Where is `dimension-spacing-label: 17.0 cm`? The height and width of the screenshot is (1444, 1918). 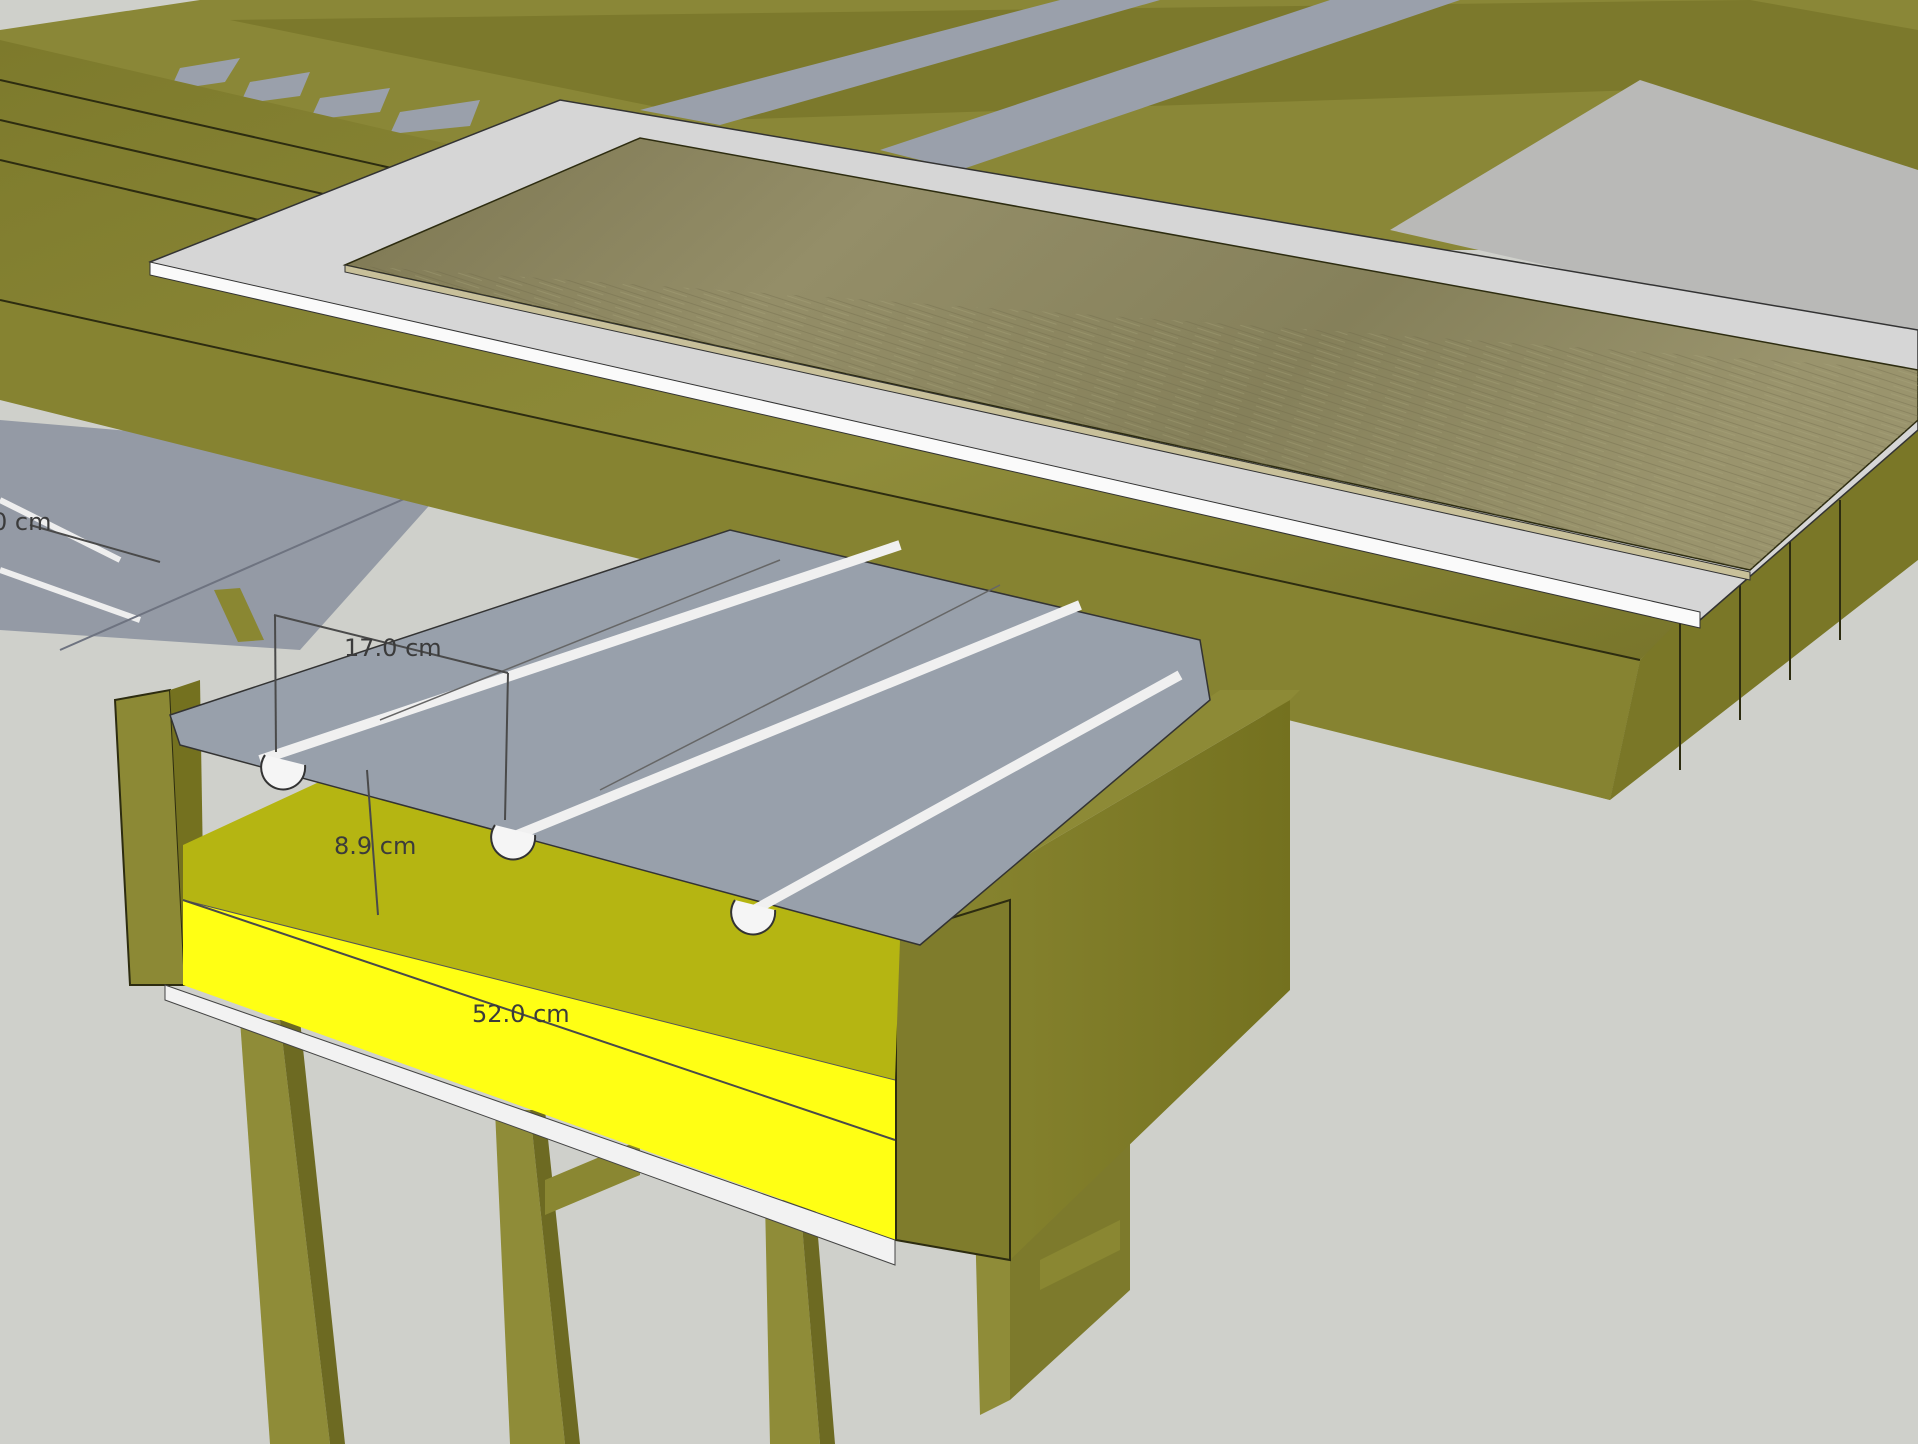
dimension-spacing-label: 17.0 cm is located at coordinates (393, 648).